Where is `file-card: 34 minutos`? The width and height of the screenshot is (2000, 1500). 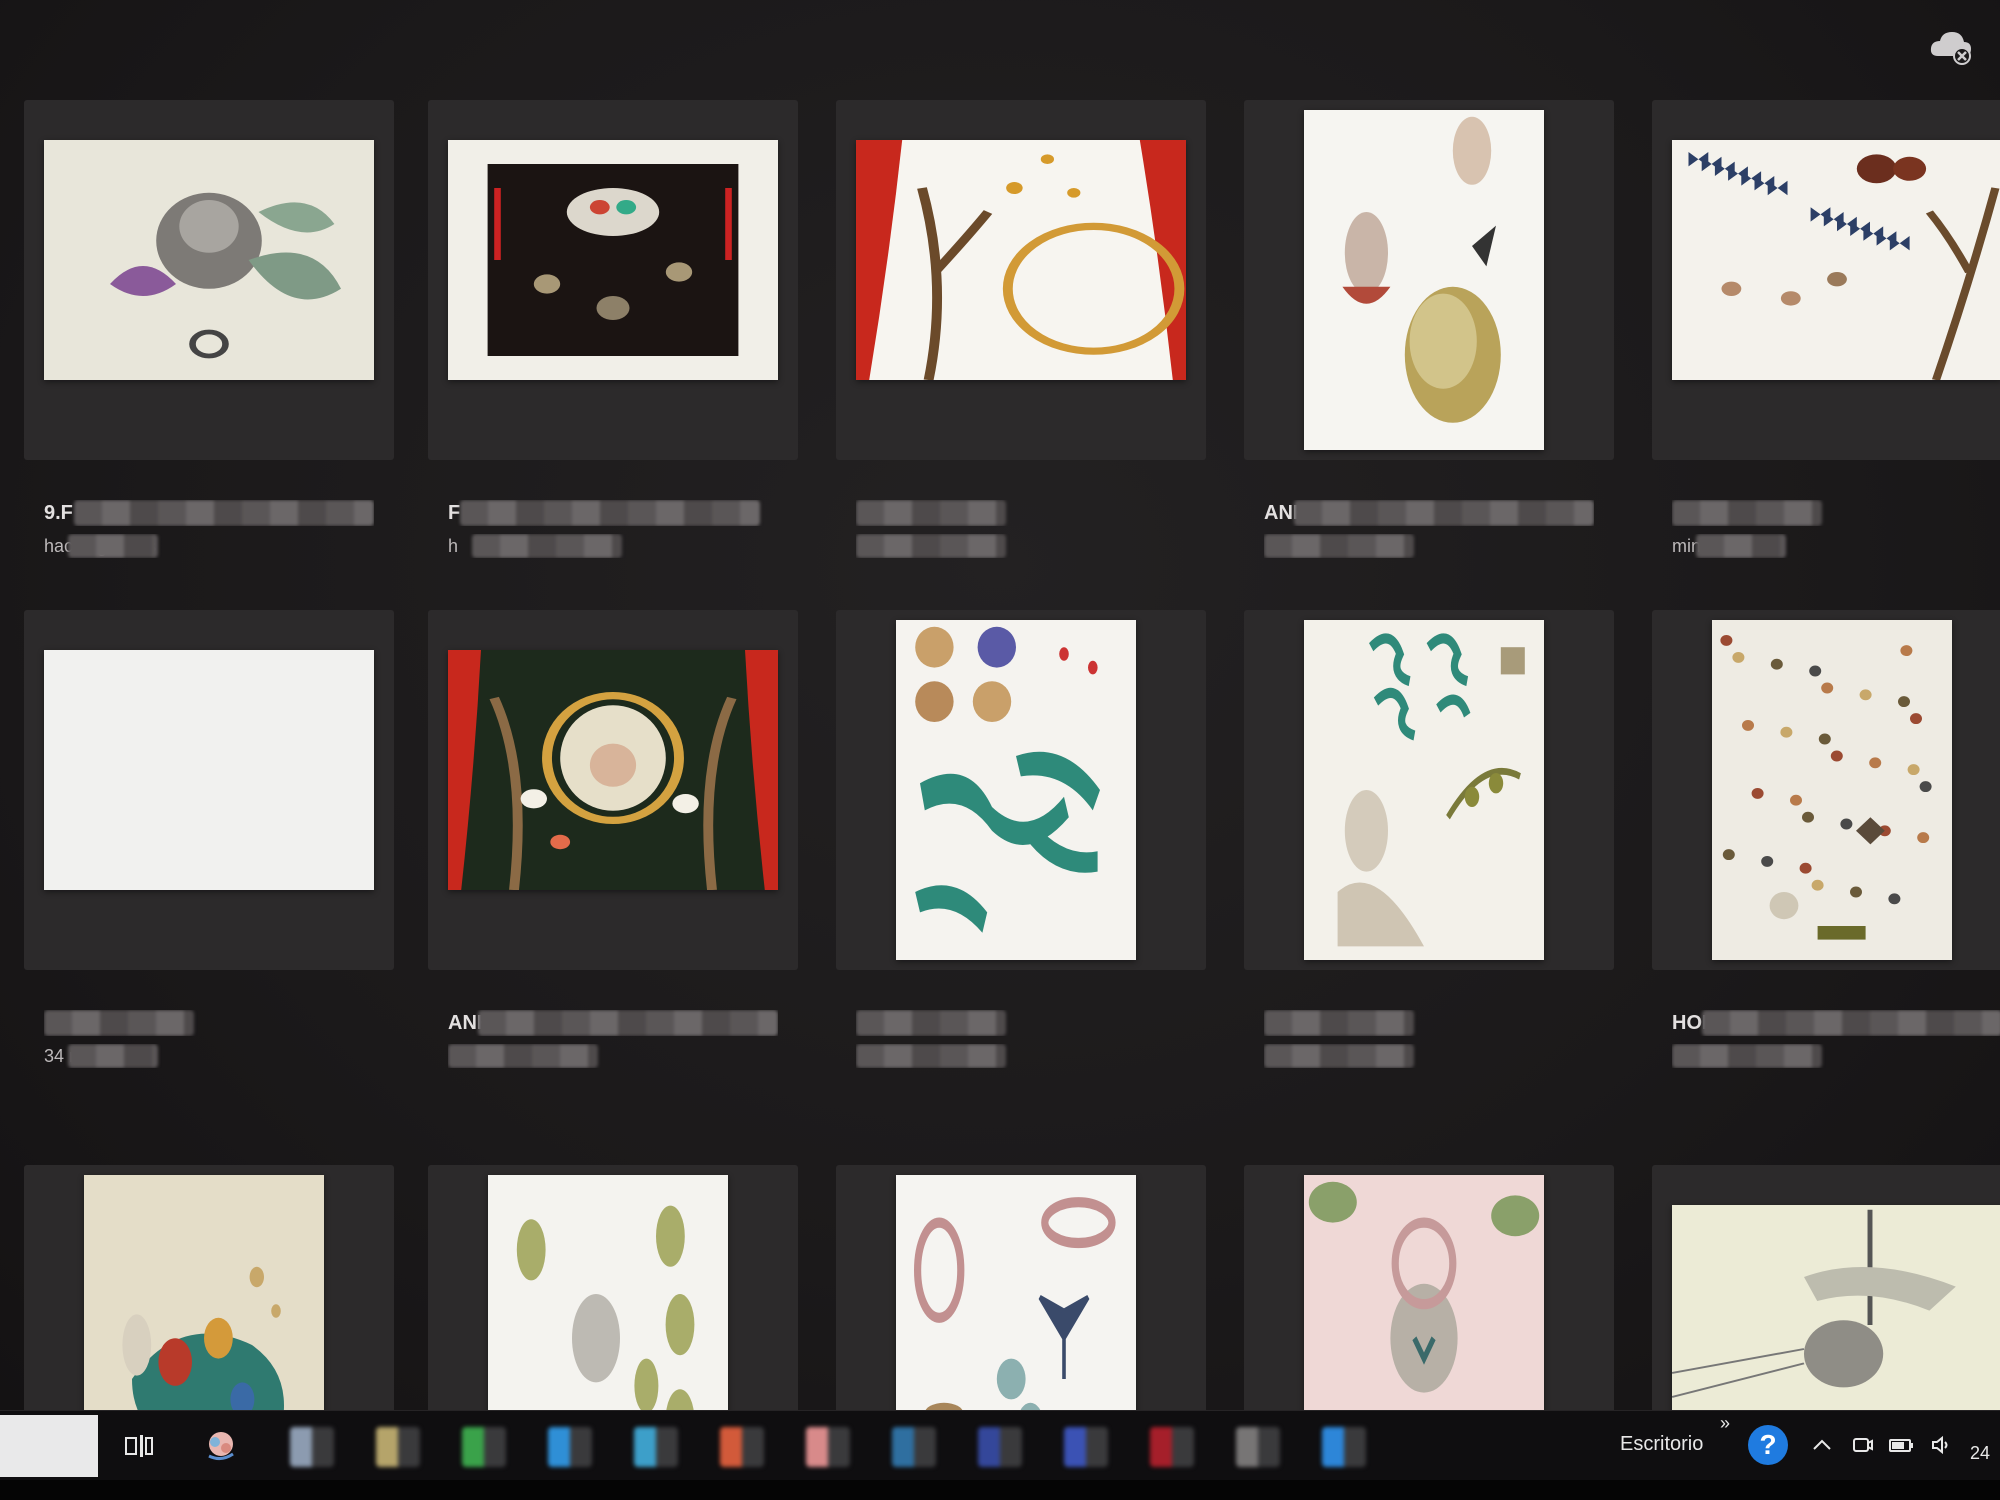 file-card: 34 minutos is located at coordinates (209, 855).